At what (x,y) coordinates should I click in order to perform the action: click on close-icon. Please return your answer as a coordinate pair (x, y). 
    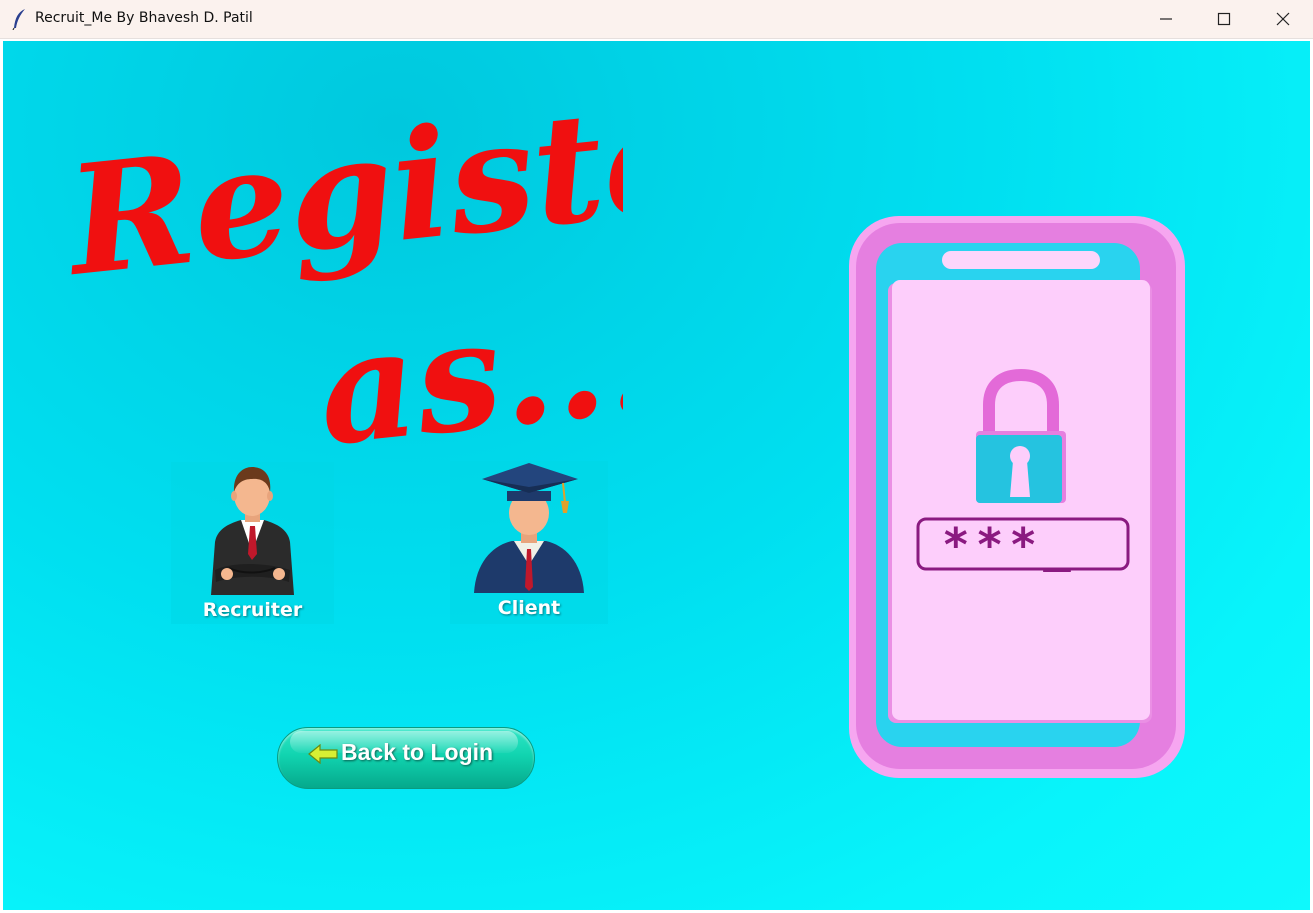
    Looking at the image, I should click on (1283, 19).